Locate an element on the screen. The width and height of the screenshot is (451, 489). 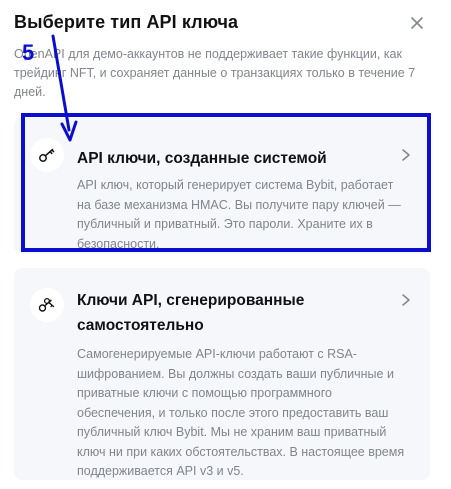
keys-icon is located at coordinates (47, 305).